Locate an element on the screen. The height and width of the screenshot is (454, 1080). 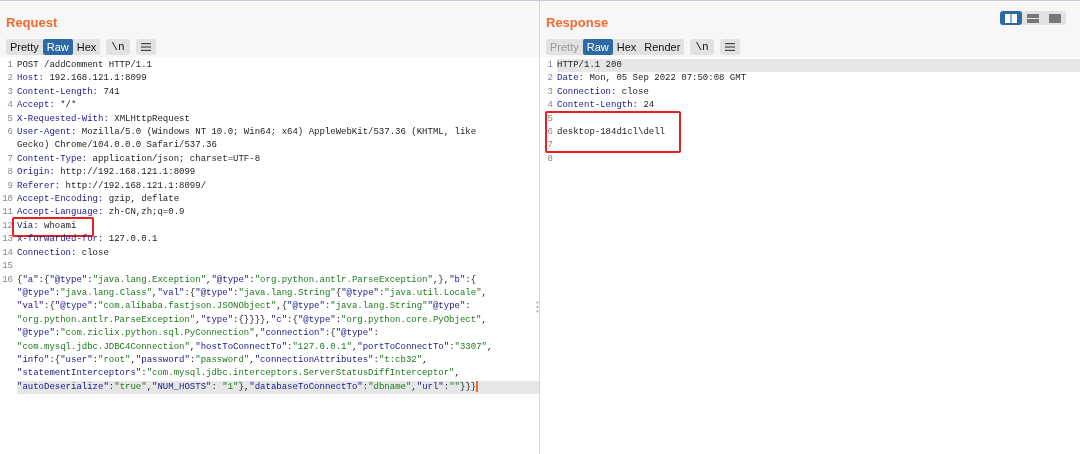
code-line: User-Agent: Mozilla/5.0 (Windows NT 10.0; Win64; x64) AppleWebKit/537.36 (KHTML, like is located at coordinates (247, 133).